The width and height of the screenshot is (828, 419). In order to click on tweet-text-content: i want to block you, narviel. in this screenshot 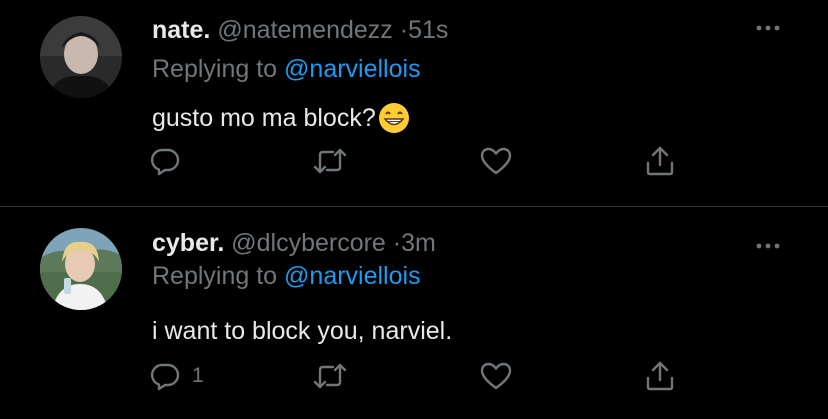, I will do `click(302, 331)`.